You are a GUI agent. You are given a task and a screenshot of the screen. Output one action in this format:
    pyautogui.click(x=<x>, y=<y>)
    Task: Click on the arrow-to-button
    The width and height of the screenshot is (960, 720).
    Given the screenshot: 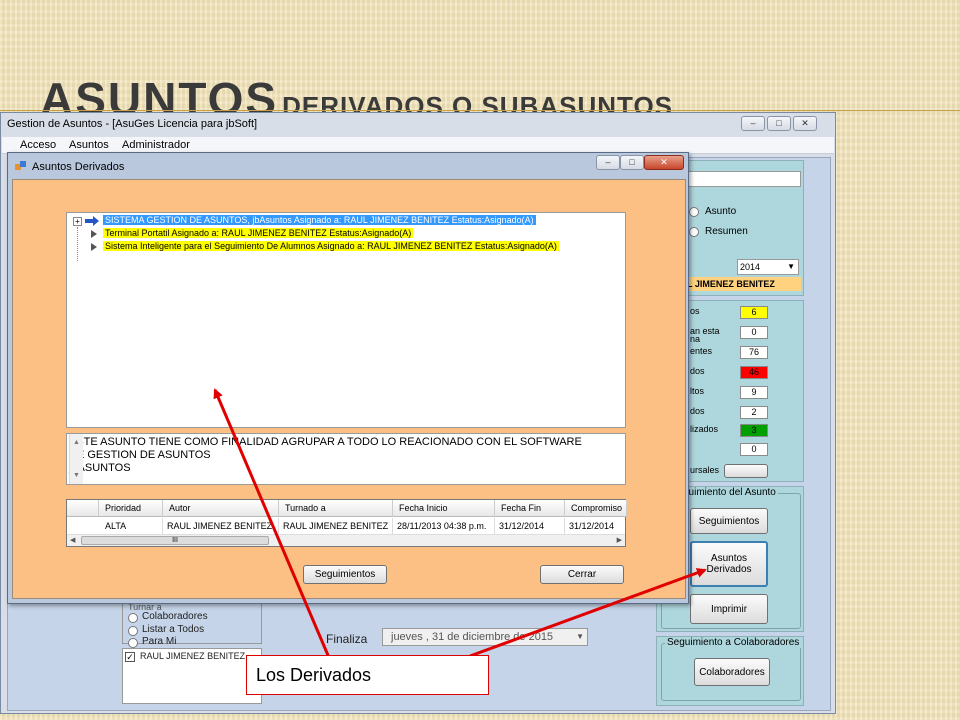 What is the action you would take?
    pyautogui.click(x=588, y=613)
    